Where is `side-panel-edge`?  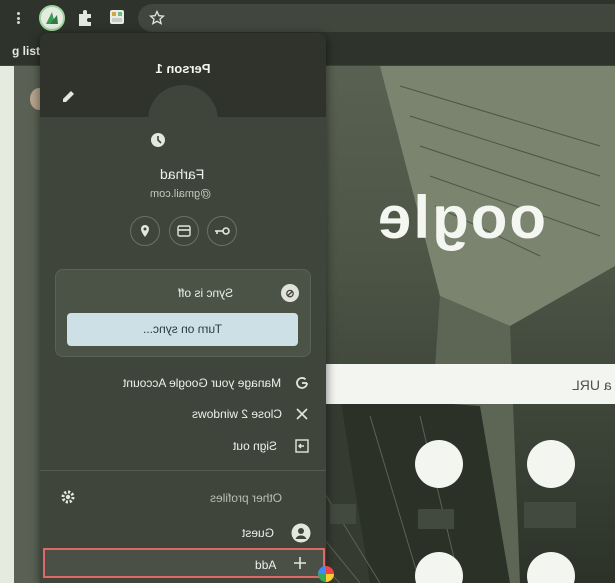
side-panel-edge is located at coordinates (7, 324).